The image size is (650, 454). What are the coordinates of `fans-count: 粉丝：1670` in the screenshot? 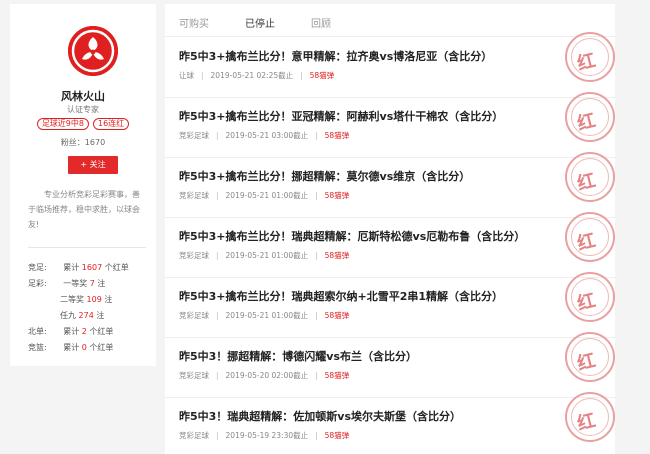 It's located at (83, 142).